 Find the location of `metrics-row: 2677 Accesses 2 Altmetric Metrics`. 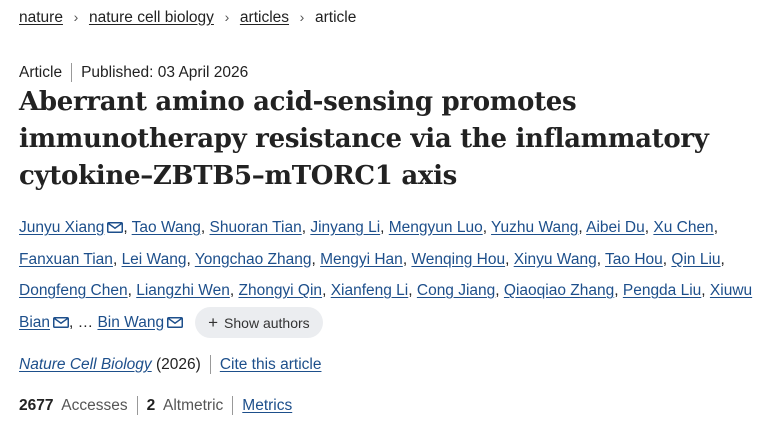

metrics-row: 2677 Accesses 2 Altmetric Metrics is located at coordinates (155, 406).